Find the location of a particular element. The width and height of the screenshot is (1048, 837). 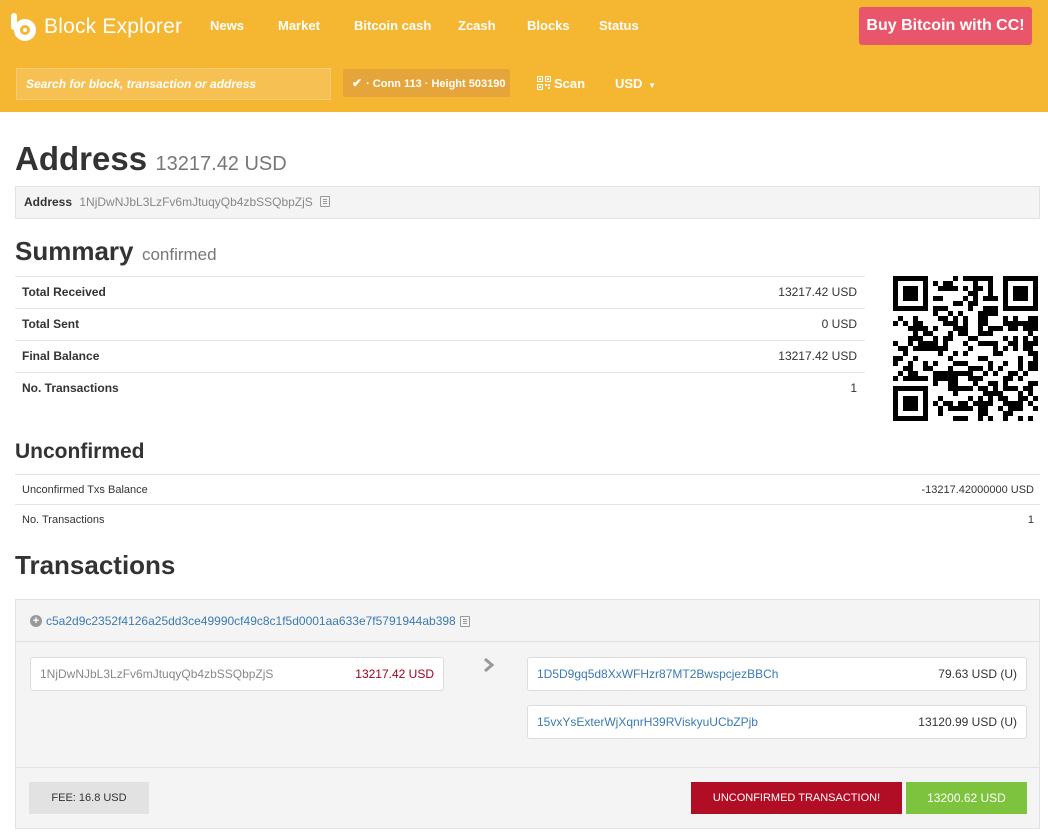

search-input is located at coordinates (173, 84).